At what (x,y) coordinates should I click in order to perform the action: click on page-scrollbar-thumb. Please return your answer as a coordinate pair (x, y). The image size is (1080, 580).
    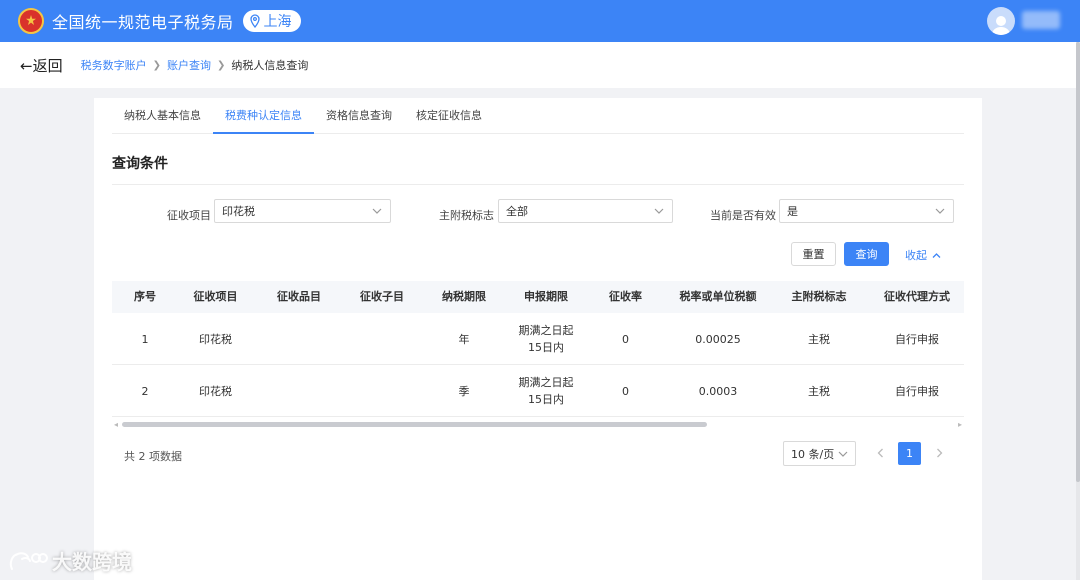
    Looking at the image, I should click on (1078, 262).